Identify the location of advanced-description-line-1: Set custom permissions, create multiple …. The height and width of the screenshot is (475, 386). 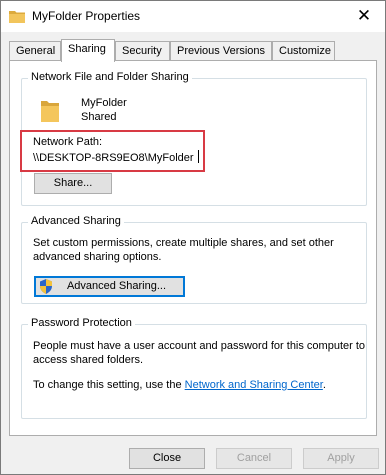
(183, 243).